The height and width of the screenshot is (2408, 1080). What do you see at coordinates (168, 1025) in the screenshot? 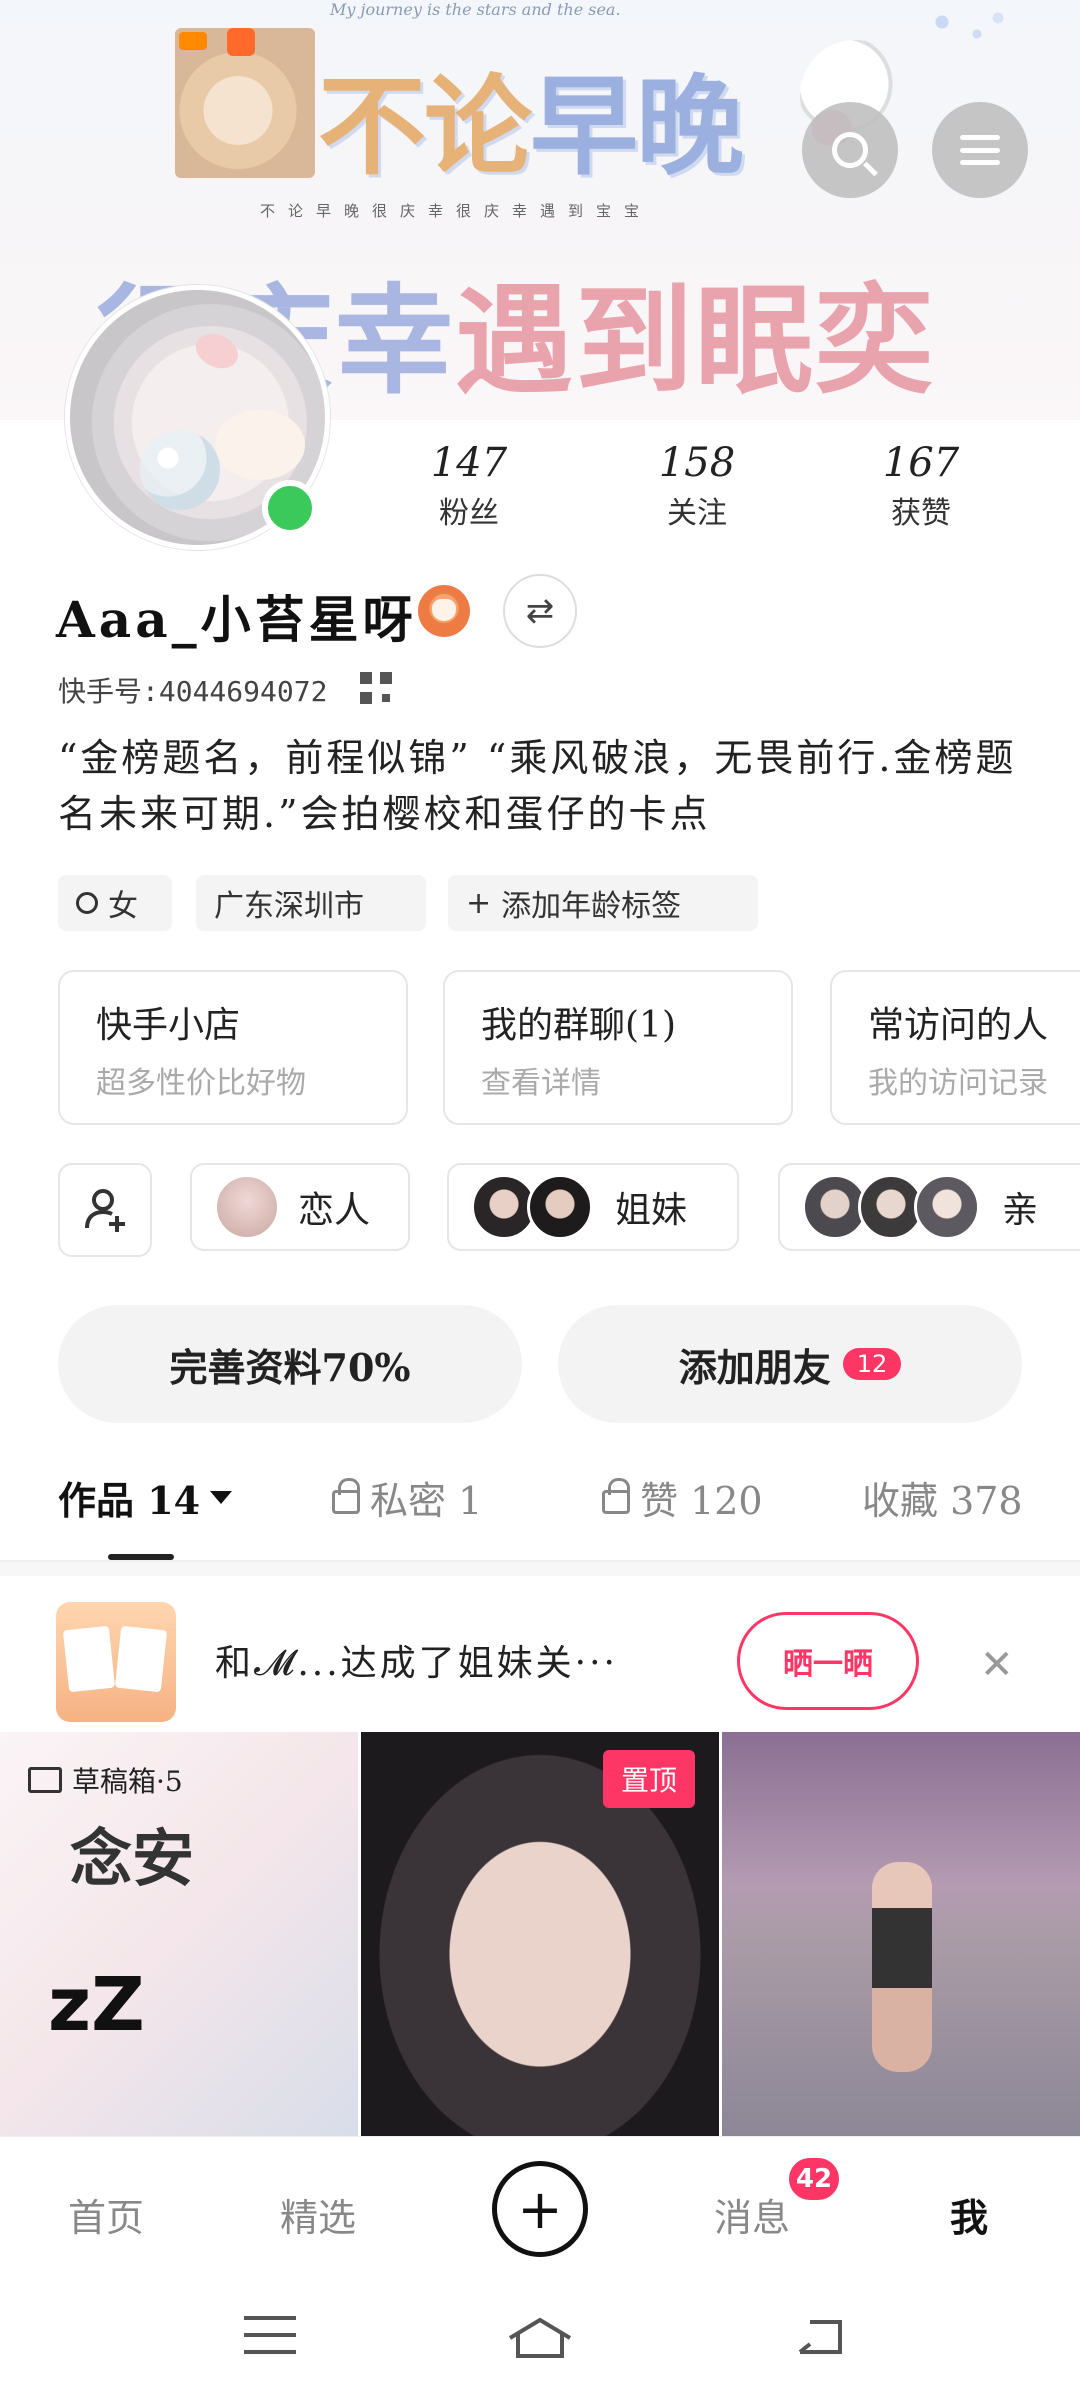
I see `card-title: 快手小店` at bounding box center [168, 1025].